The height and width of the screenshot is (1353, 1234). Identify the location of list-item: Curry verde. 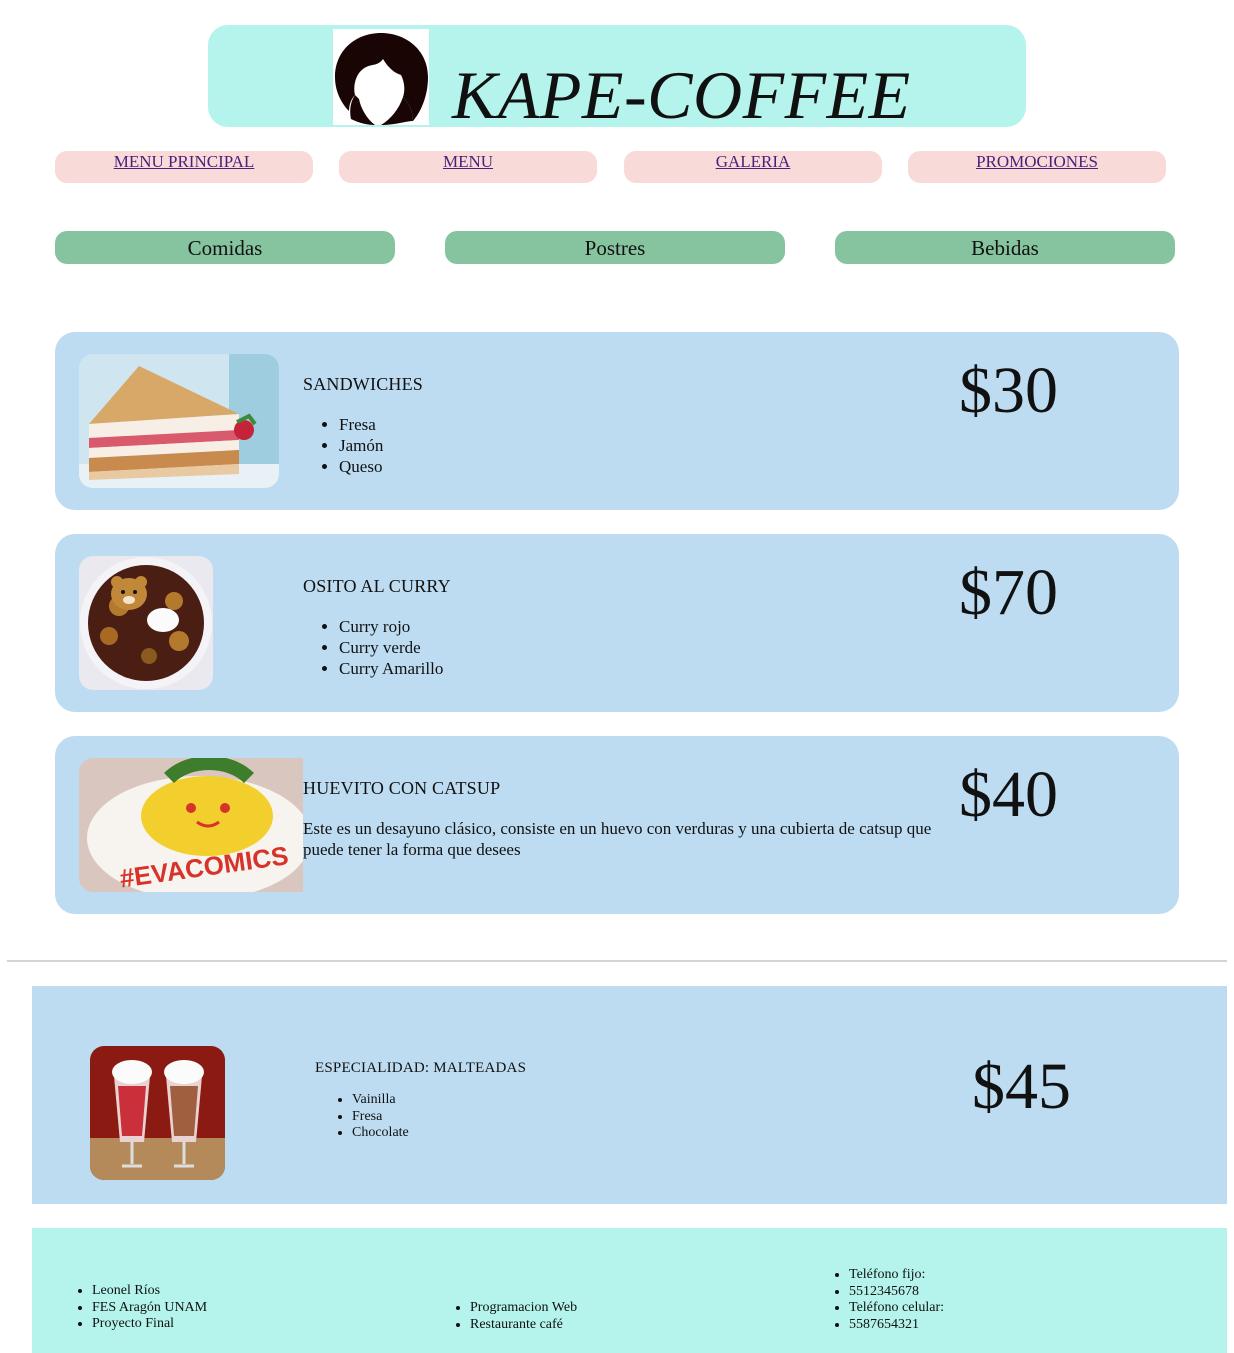
(391, 647).